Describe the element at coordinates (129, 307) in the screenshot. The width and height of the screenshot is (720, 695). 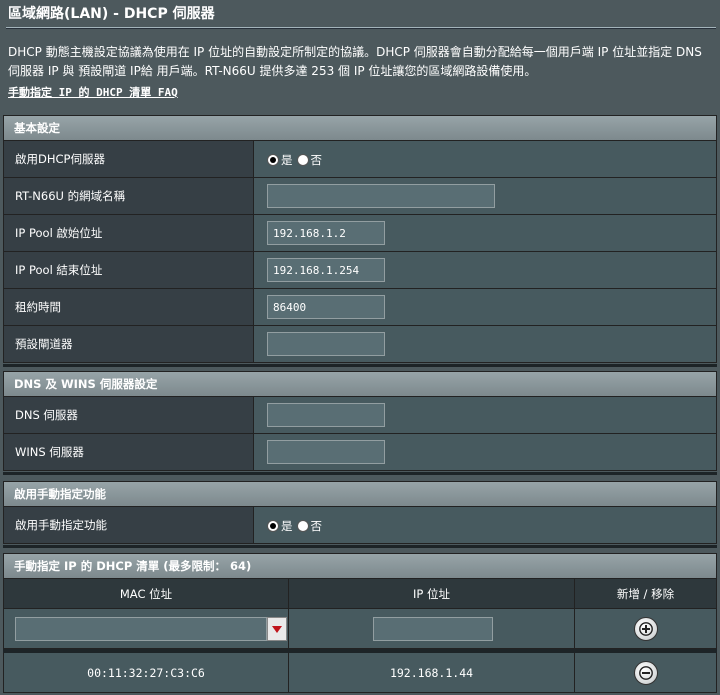
I see `lease-time-label: 租約時間` at that location.